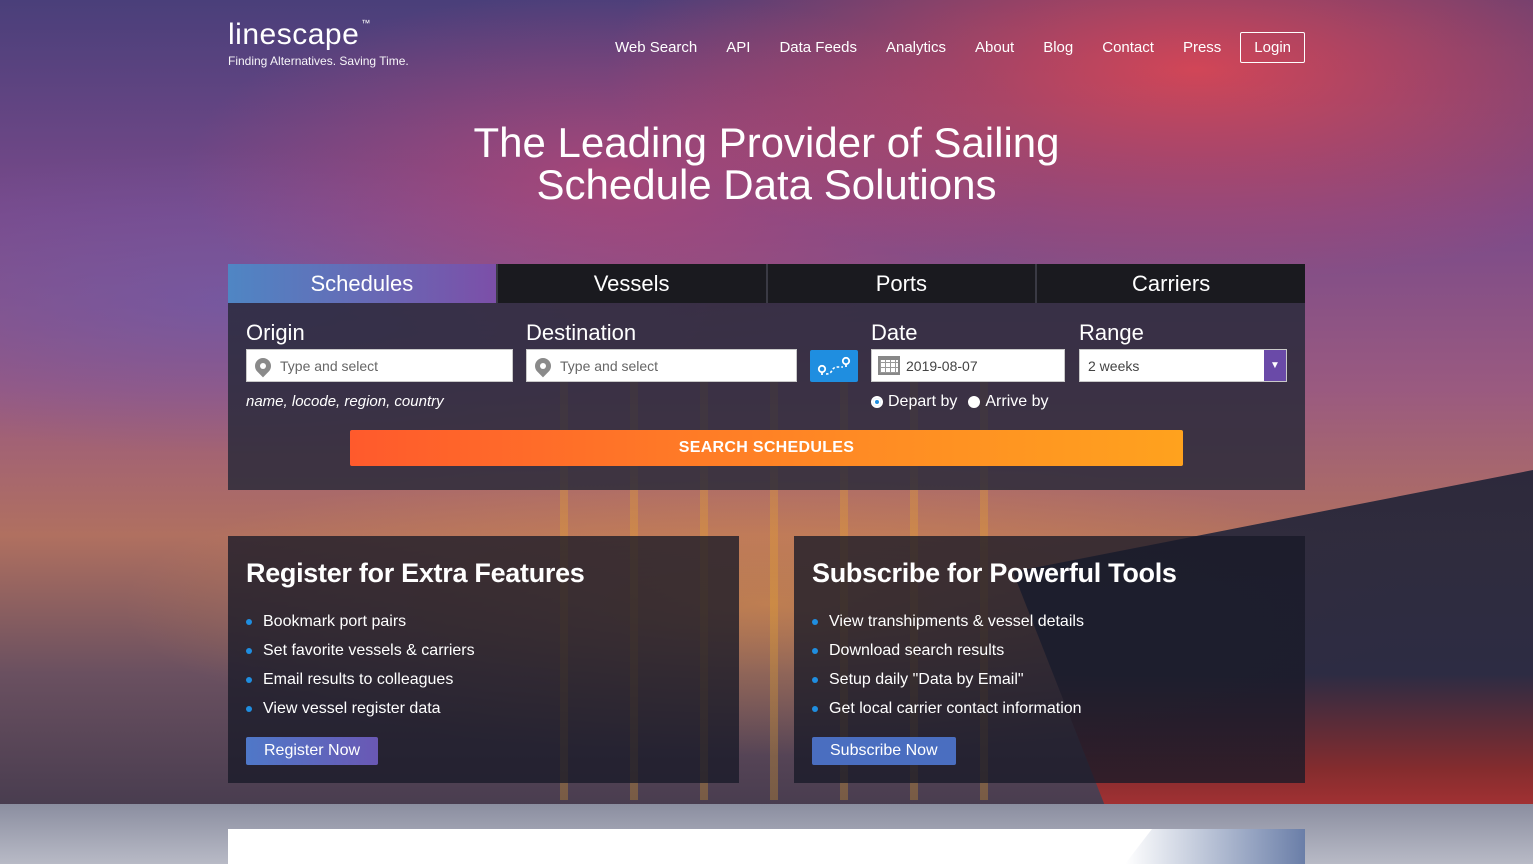  I want to click on nav-blog: Blog, so click(1058, 47).